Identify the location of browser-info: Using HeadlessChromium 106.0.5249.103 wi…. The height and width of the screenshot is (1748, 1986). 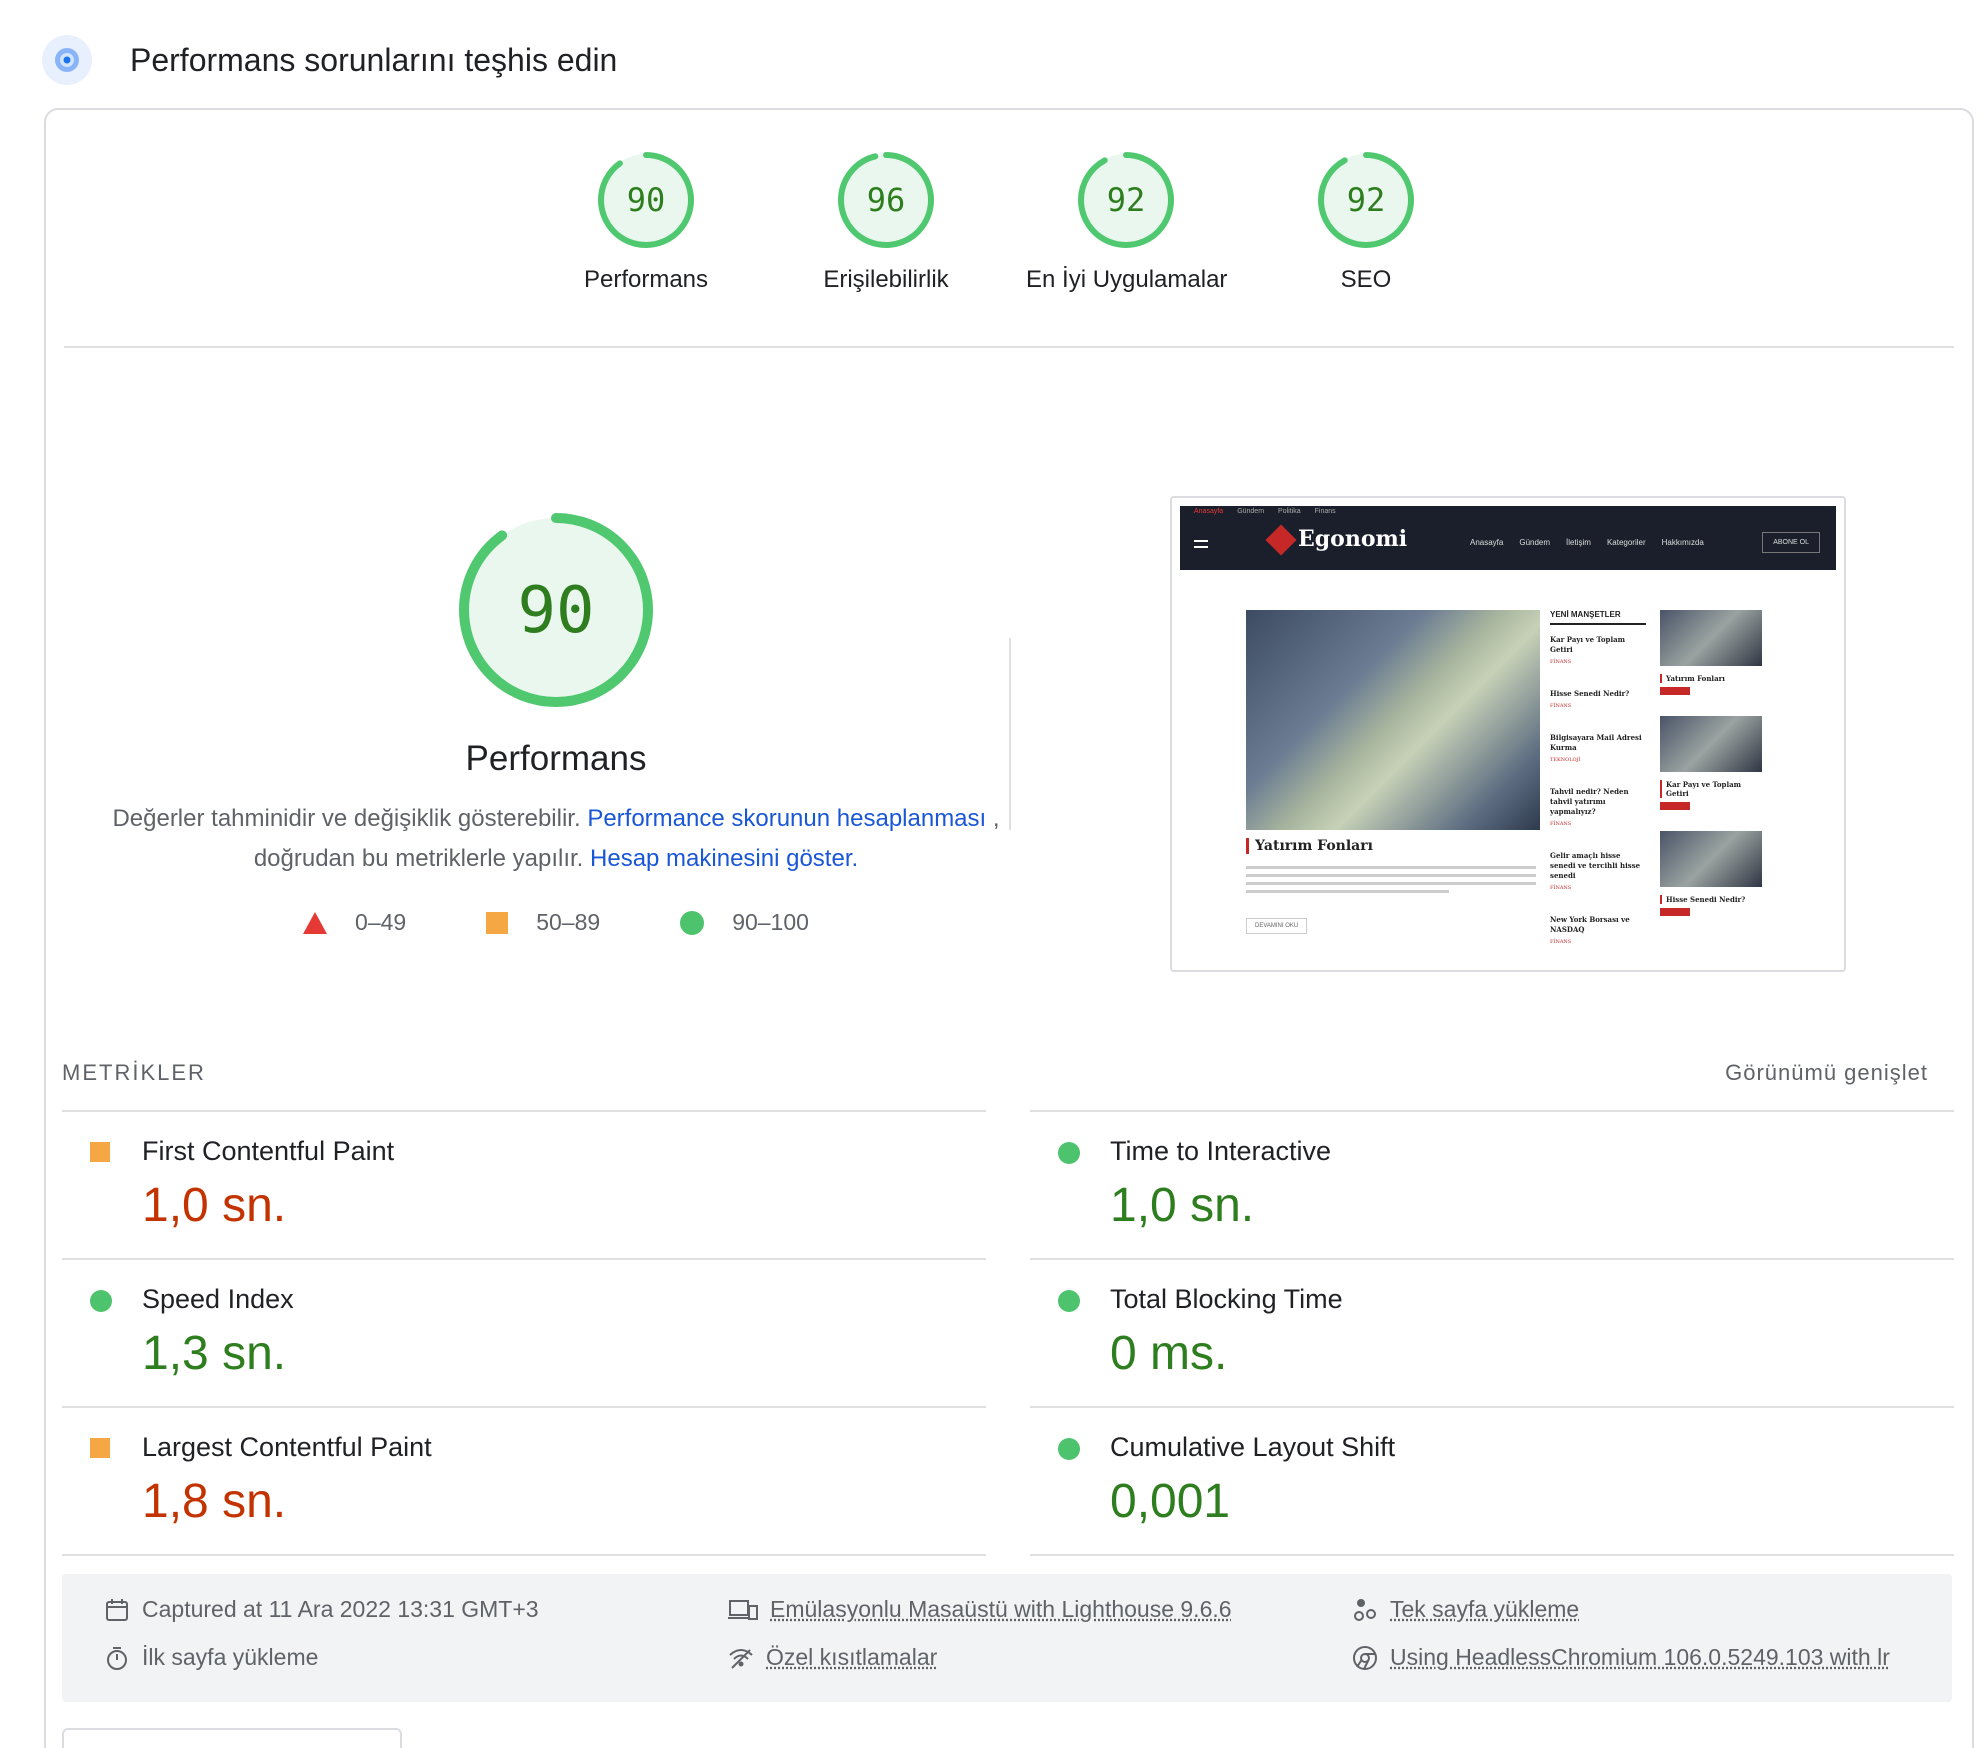
(1621, 1657).